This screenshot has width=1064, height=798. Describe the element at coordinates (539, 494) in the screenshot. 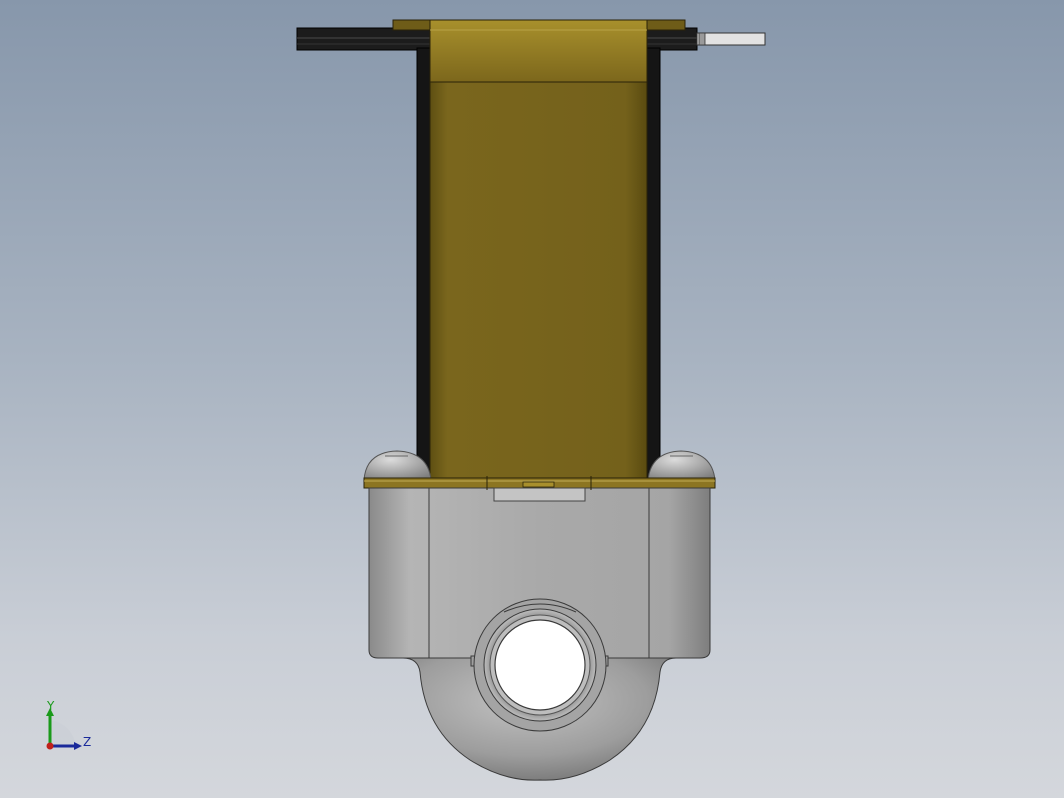

I see `body-notch` at that location.